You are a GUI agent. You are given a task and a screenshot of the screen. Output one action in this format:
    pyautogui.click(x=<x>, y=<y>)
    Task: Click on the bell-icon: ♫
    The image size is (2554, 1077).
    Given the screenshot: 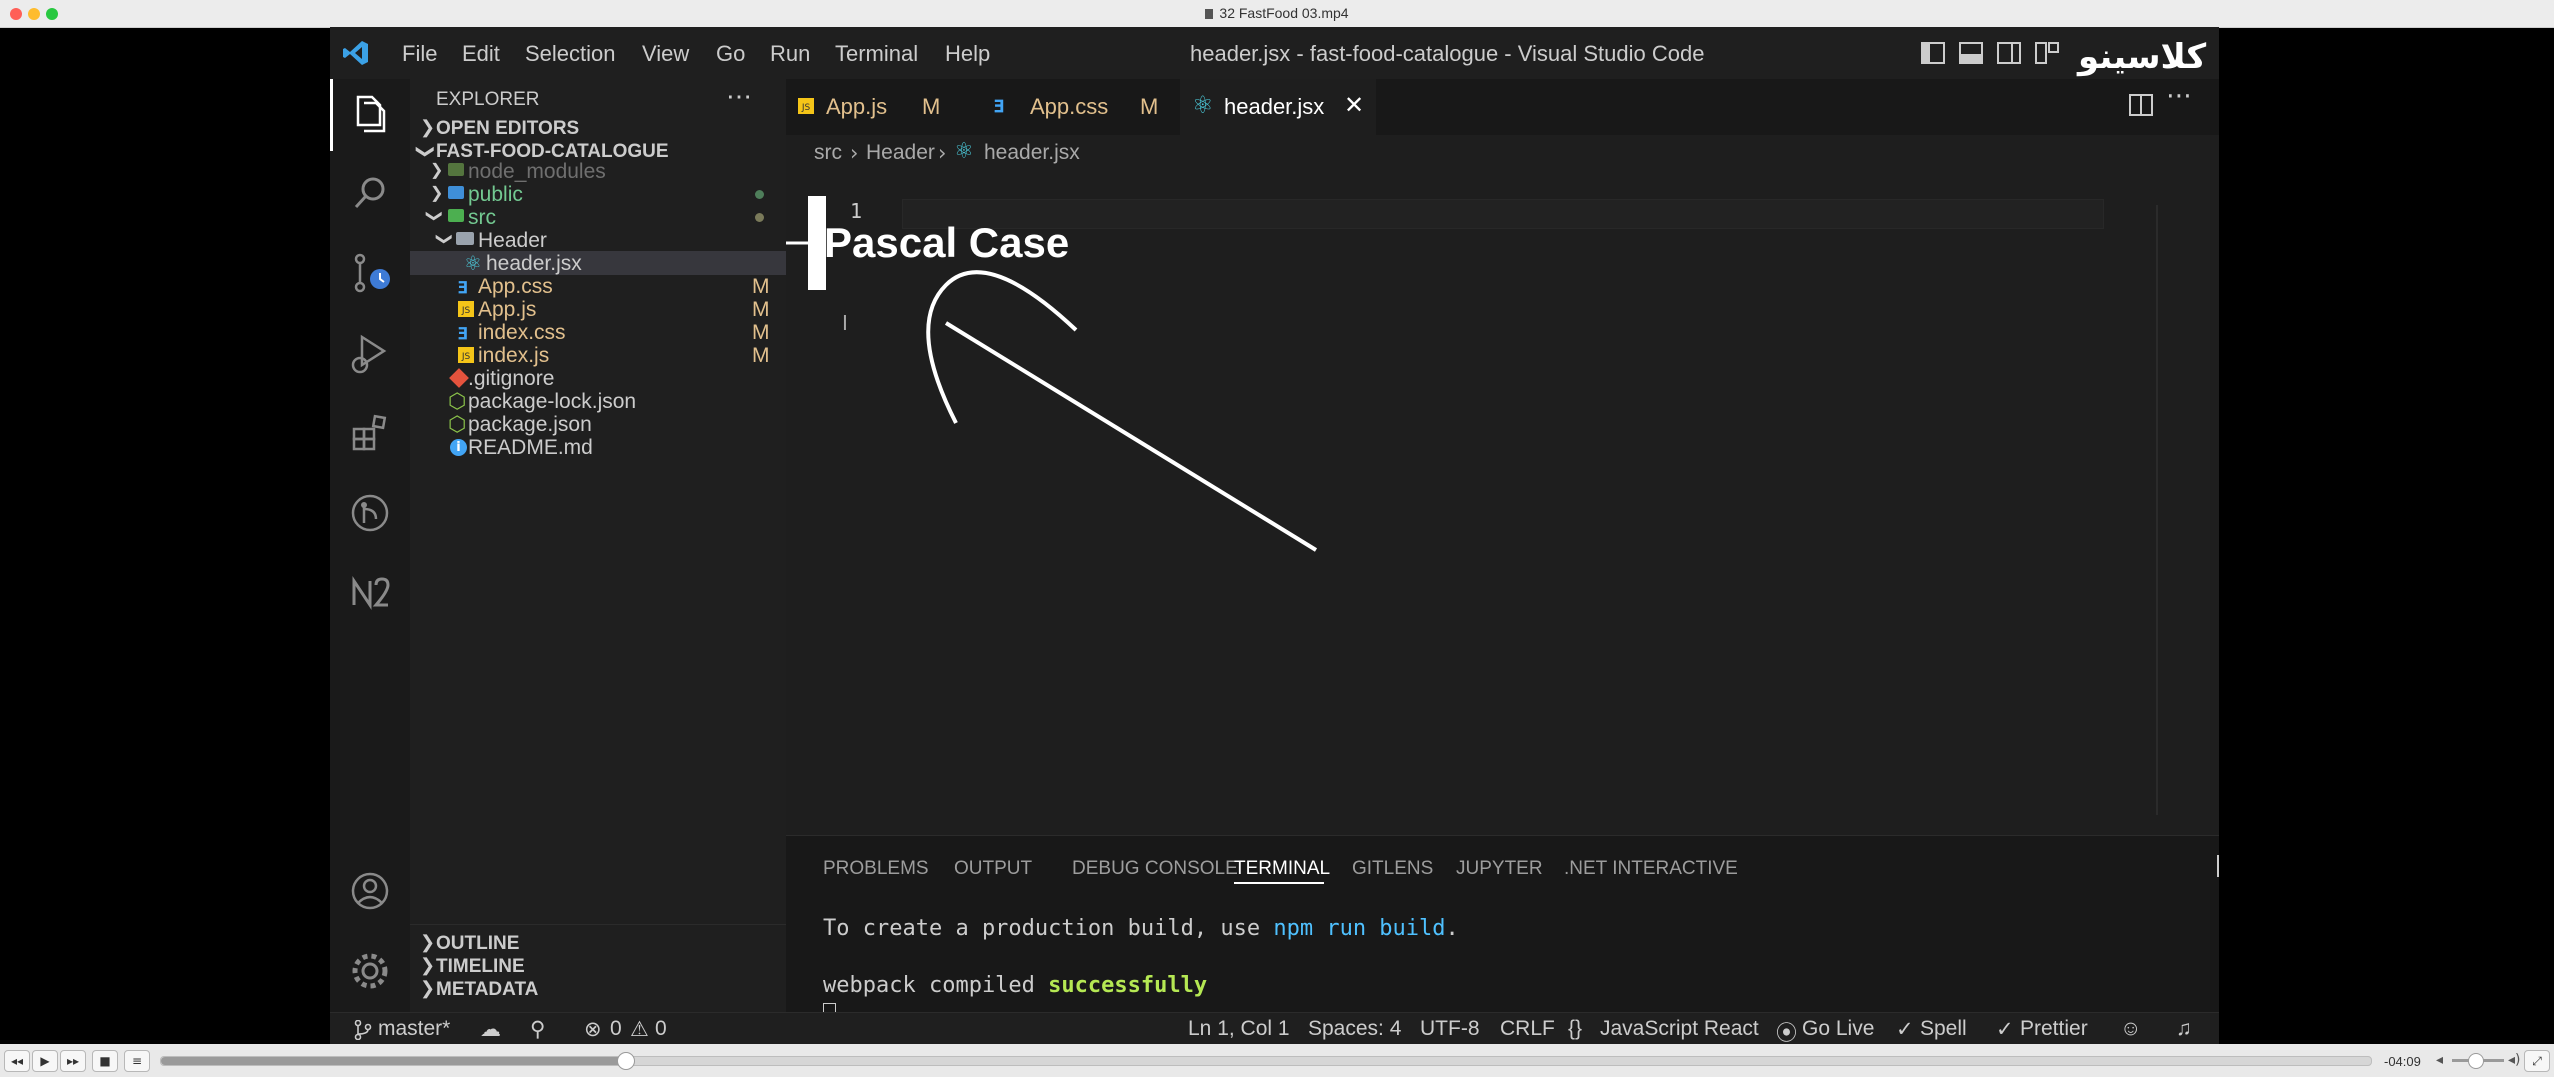 What is the action you would take?
    pyautogui.click(x=2184, y=1029)
    